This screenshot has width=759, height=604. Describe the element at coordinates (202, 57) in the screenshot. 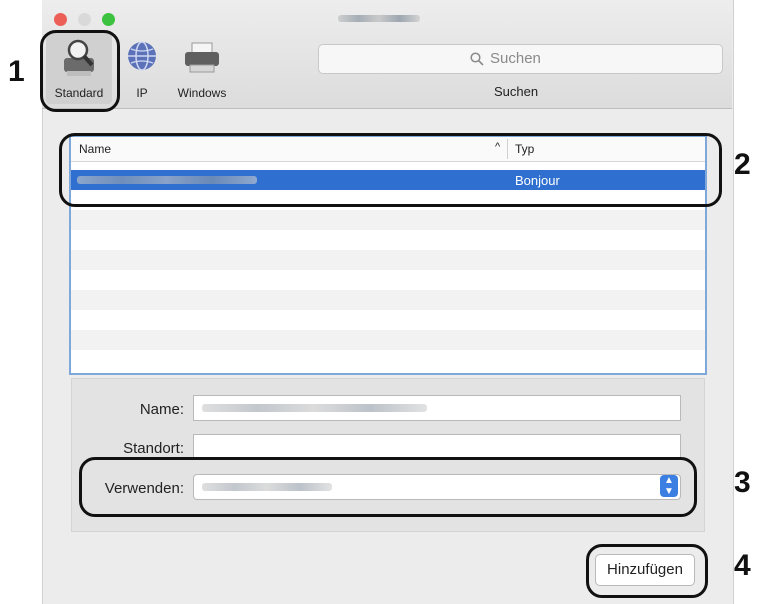

I see `printer-icon` at that location.